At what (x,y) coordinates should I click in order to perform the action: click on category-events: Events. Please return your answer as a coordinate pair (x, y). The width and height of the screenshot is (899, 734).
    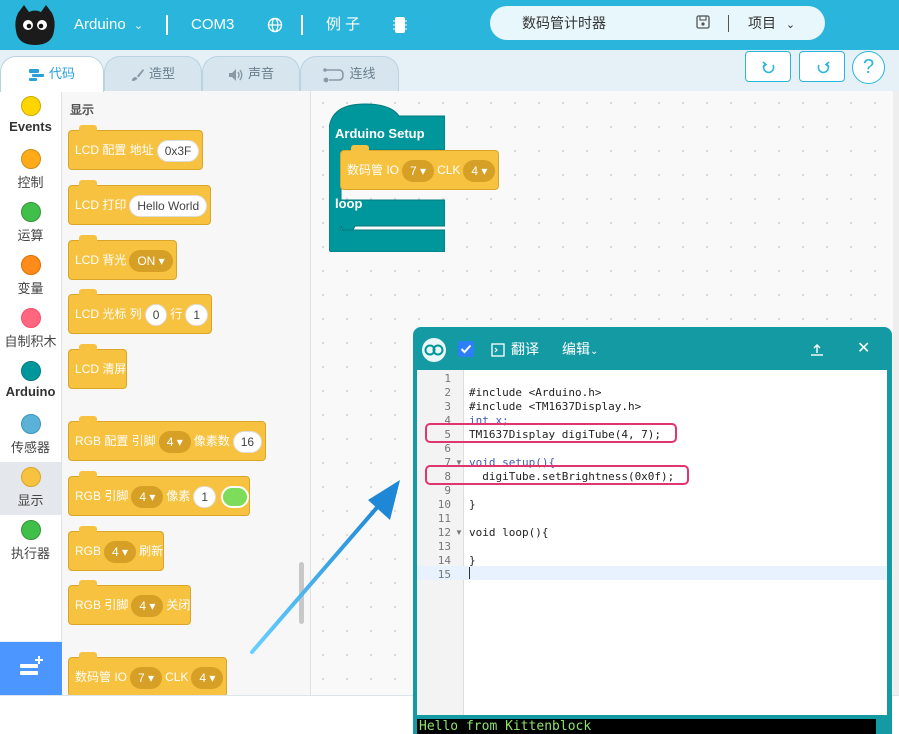
    Looking at the image, I should click on (30, 117).